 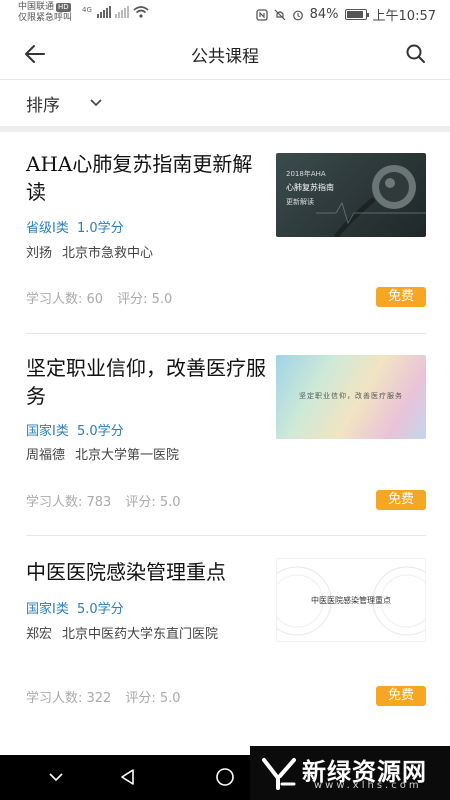 What do you see at coordinates (225, 57) in the screenshot?
I see `page-title: 公共课程` at bounding box center [225, 57].